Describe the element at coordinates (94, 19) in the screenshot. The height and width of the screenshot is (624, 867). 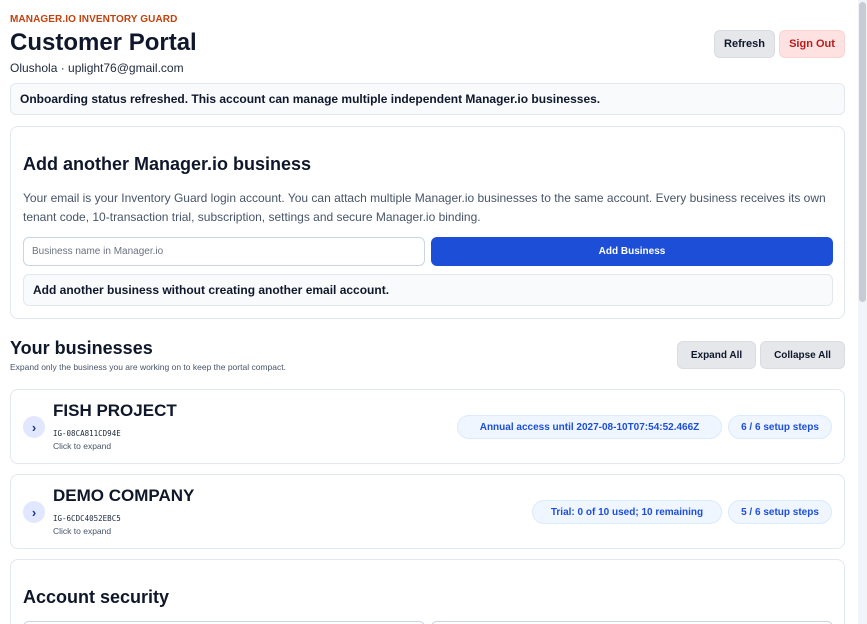
I see `brand-label: MANAGER.IO INVENTORY GUARD` at that location.